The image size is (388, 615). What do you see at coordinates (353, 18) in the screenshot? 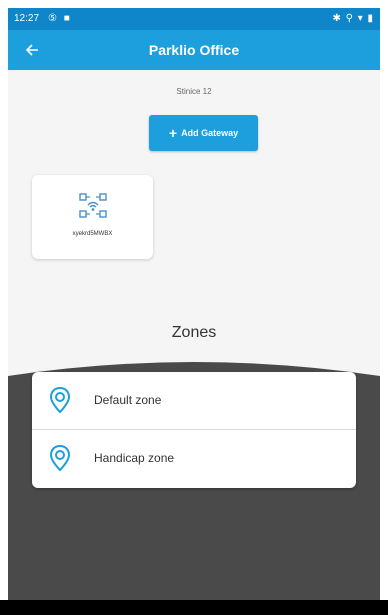
I see `system-status-icons: ✱ ⚲ ▾ ▮` at bounding box center [353, 18].